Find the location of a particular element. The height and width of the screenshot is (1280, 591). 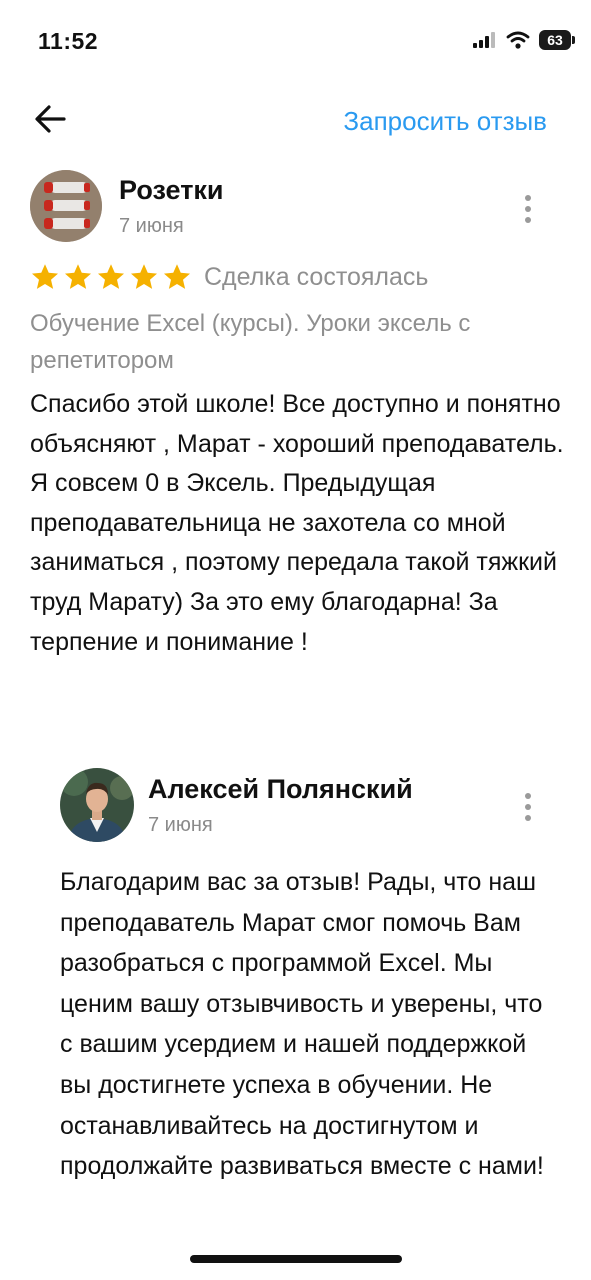

star-rating is located at coordinates (111, 277).